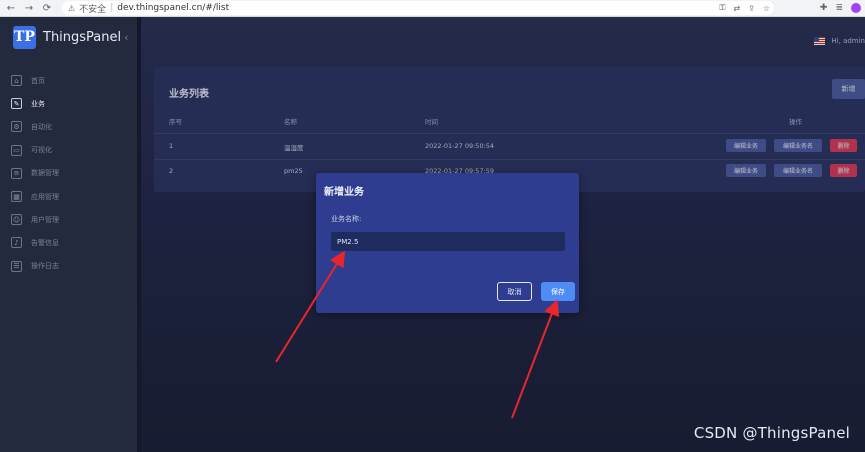 The height and width of the screenshot is (452, 865). Describe the element at coordinates (16, 104) in the screenshot. I see `business-icon: ✎` at that location.